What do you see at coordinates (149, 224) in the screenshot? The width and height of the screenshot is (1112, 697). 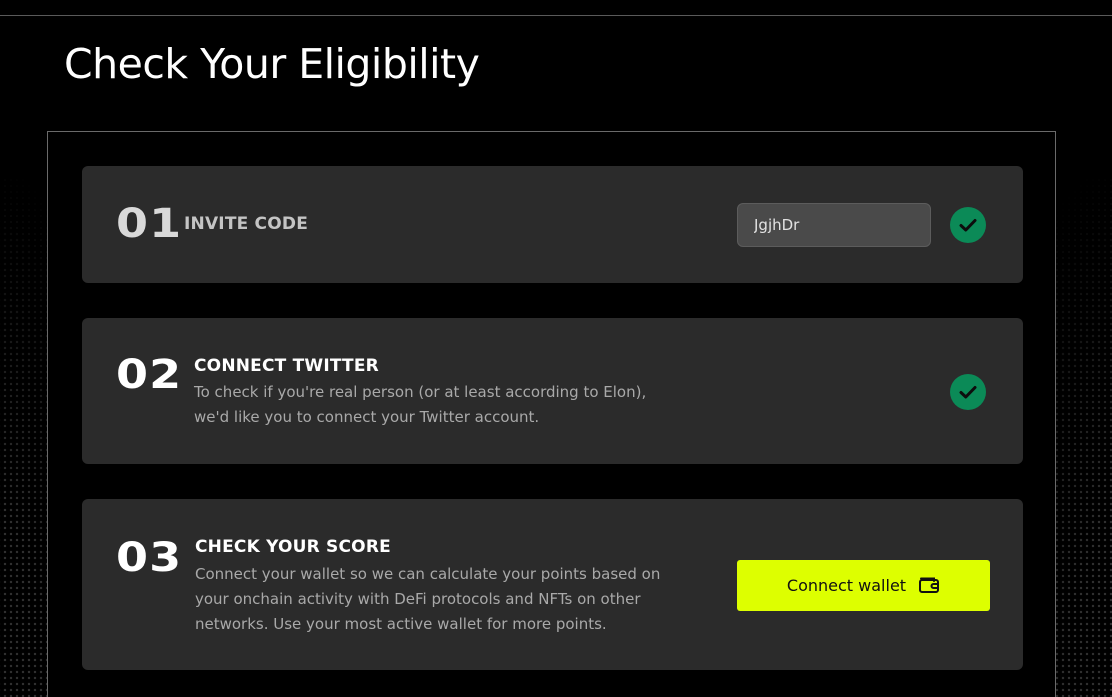 I see `step-number: 01` at bounding box center [149, 224].